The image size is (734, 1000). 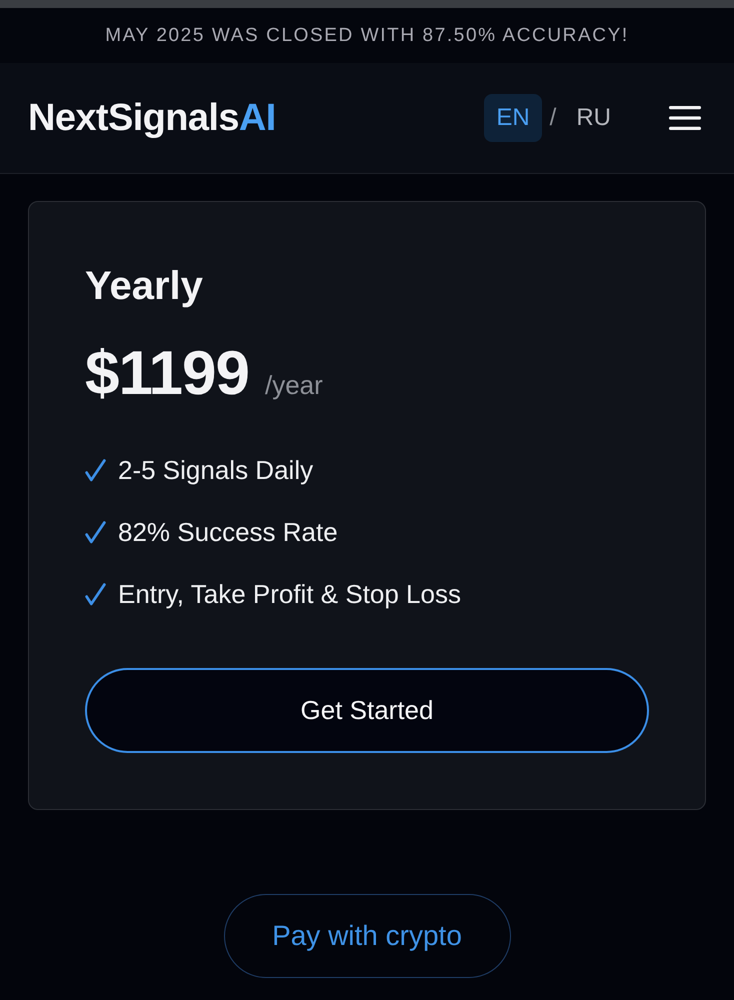 I want to click on get-started-button: Get Started, so click(x=367, y=710).